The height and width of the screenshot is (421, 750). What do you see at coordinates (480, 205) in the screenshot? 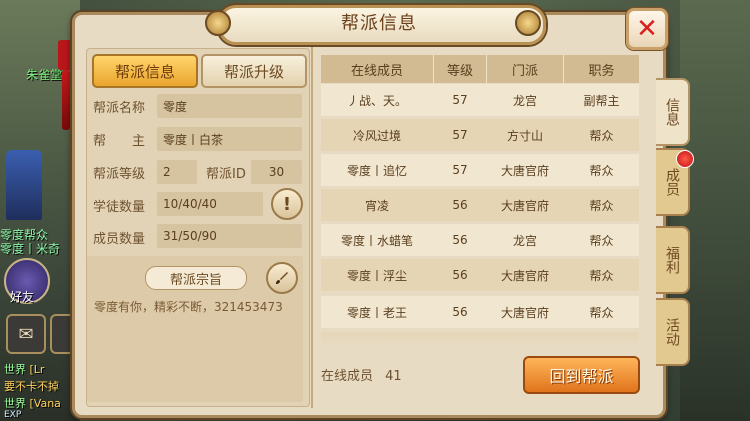
I see `table-row: 宵凌 56 大唐官府 帮众` at bounding box center [480, 205].